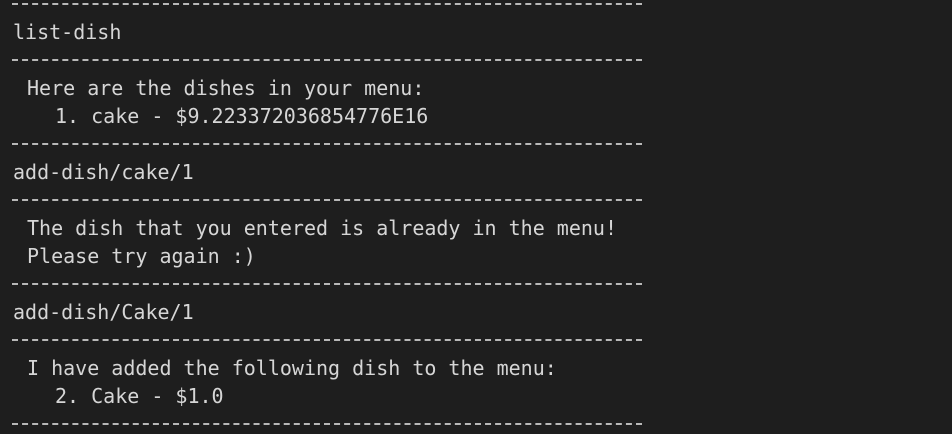 The height and width of the screenshot is (434, 952). Describe the element at coordinates (226, 88) in the screenshot. I see `output-menu-header: Here are the dishes in your menu:` at that location.